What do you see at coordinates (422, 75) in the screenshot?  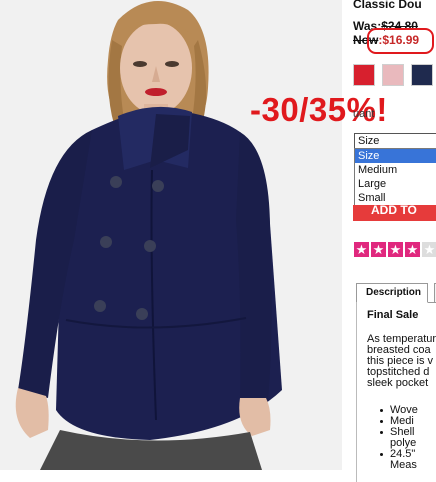 I see `swatch-navy` at bounding box center [422, 75].